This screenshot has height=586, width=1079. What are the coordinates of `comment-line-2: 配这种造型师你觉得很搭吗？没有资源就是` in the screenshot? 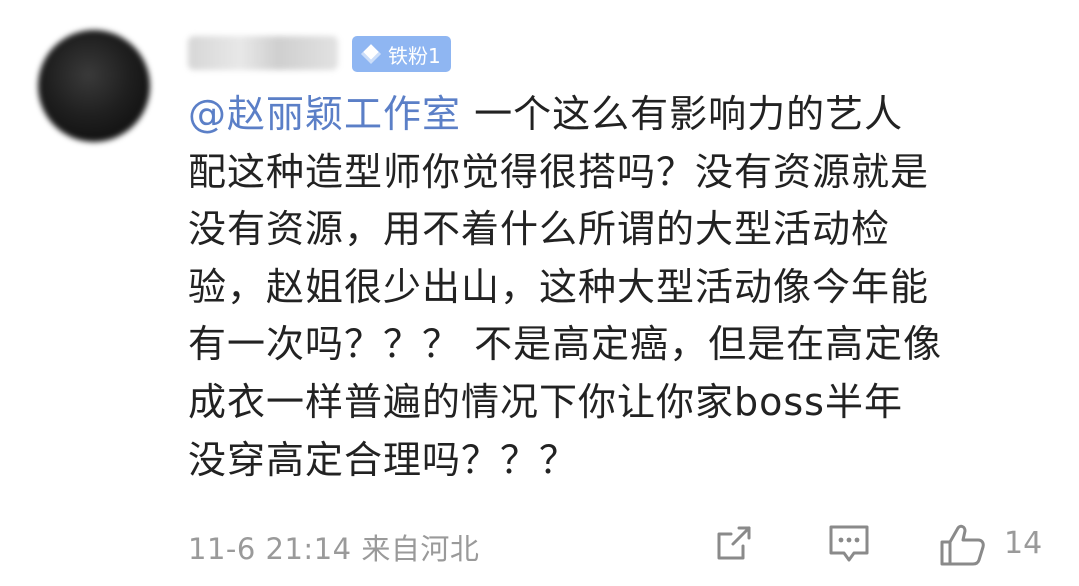 It's located at (559, 171).